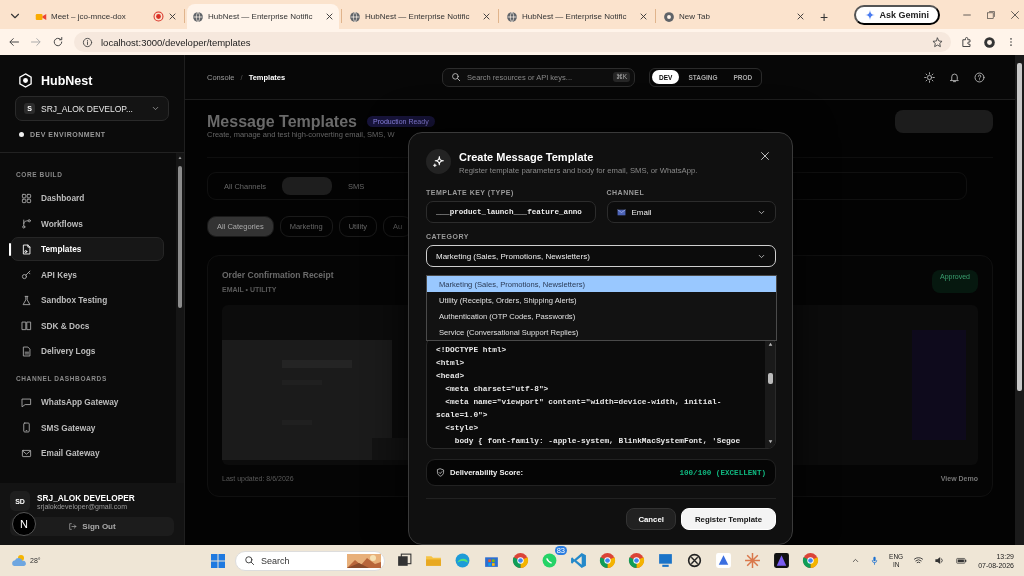 The width and height of the screenshot is (1024, 576). I want to click on scroll-up-icon, so click(180, 157).